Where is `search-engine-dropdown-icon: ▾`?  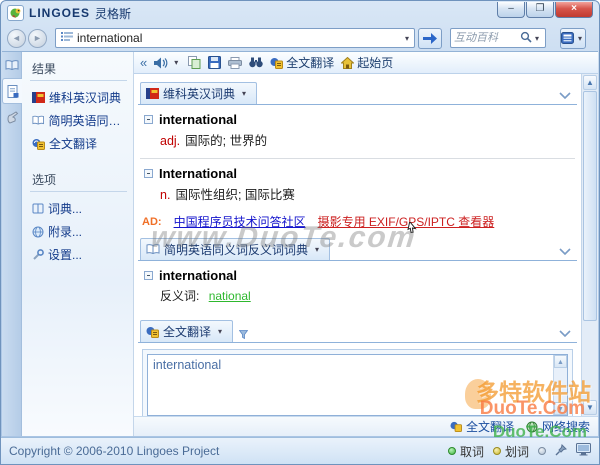 search-engine-dropdown-icon: ▾ is located at coordinates (537, 38).